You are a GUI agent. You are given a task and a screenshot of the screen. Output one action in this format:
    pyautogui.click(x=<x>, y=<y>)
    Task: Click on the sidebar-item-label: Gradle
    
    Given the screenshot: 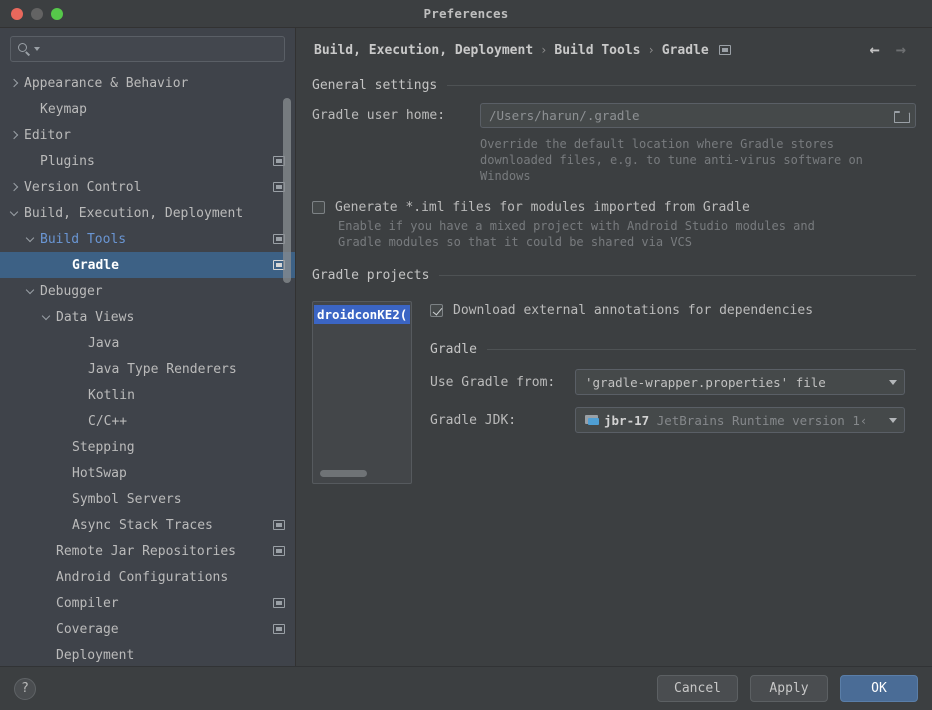 What is the action you would take?
    pyautogui.click(x=95, y=265)
    